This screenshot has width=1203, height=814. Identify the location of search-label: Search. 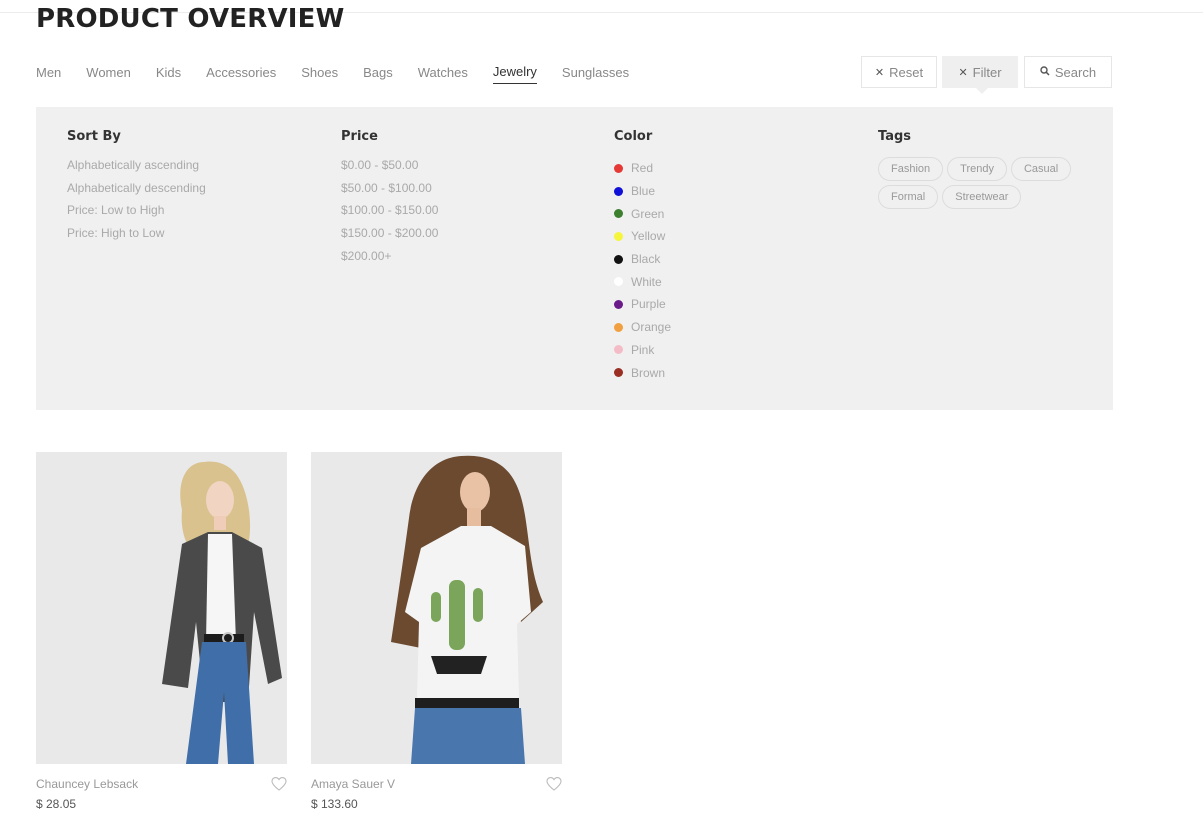
(1075, 72).